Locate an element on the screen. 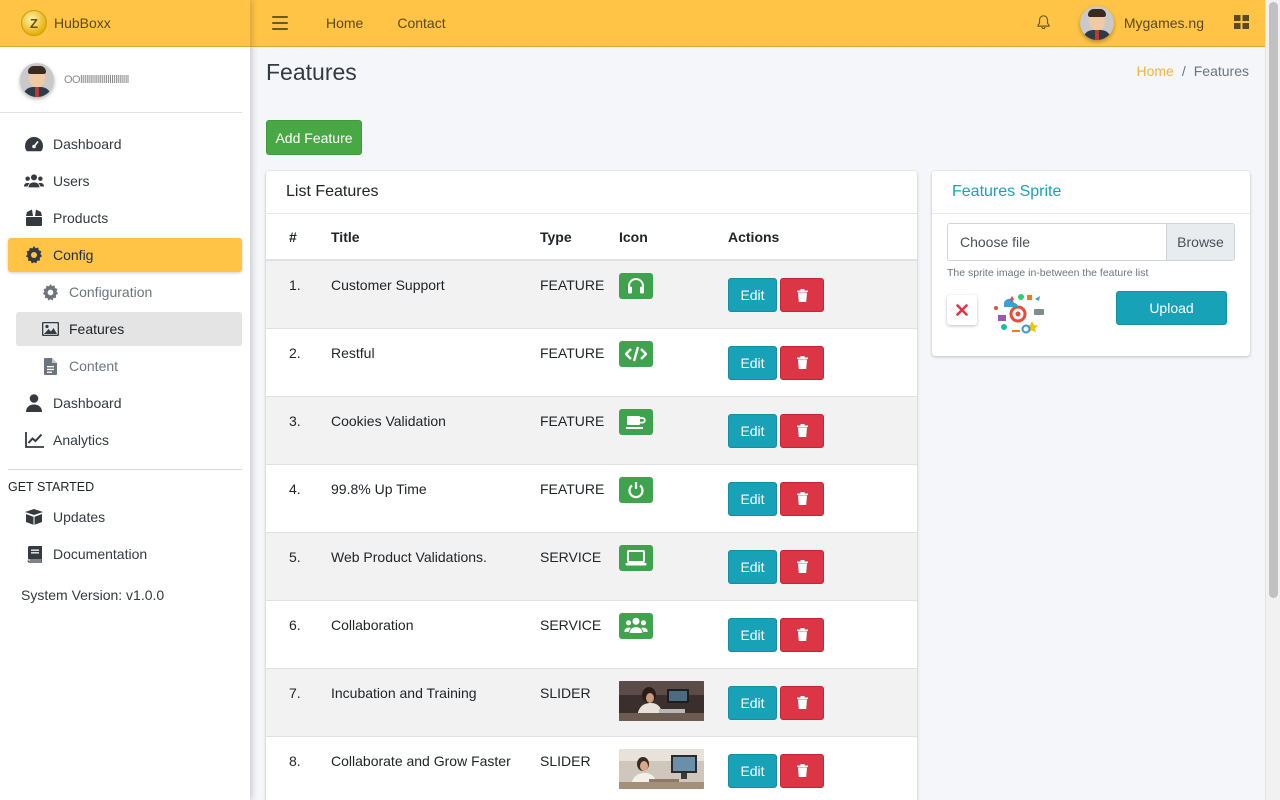  sidebar-item-content: Content is located at coordinates (129, 366).